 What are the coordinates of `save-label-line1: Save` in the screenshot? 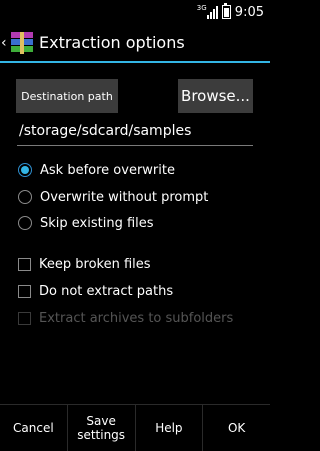 It's located at (101, 421).